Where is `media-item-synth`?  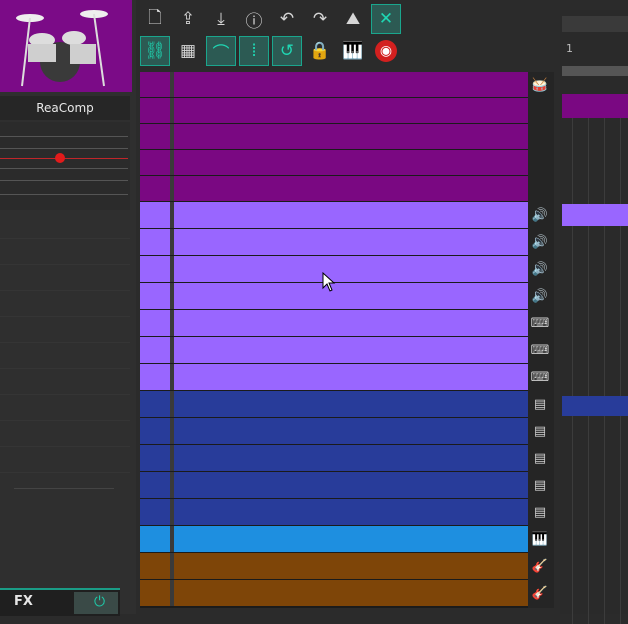 media-item-synth is located at coordinates (595, 215).